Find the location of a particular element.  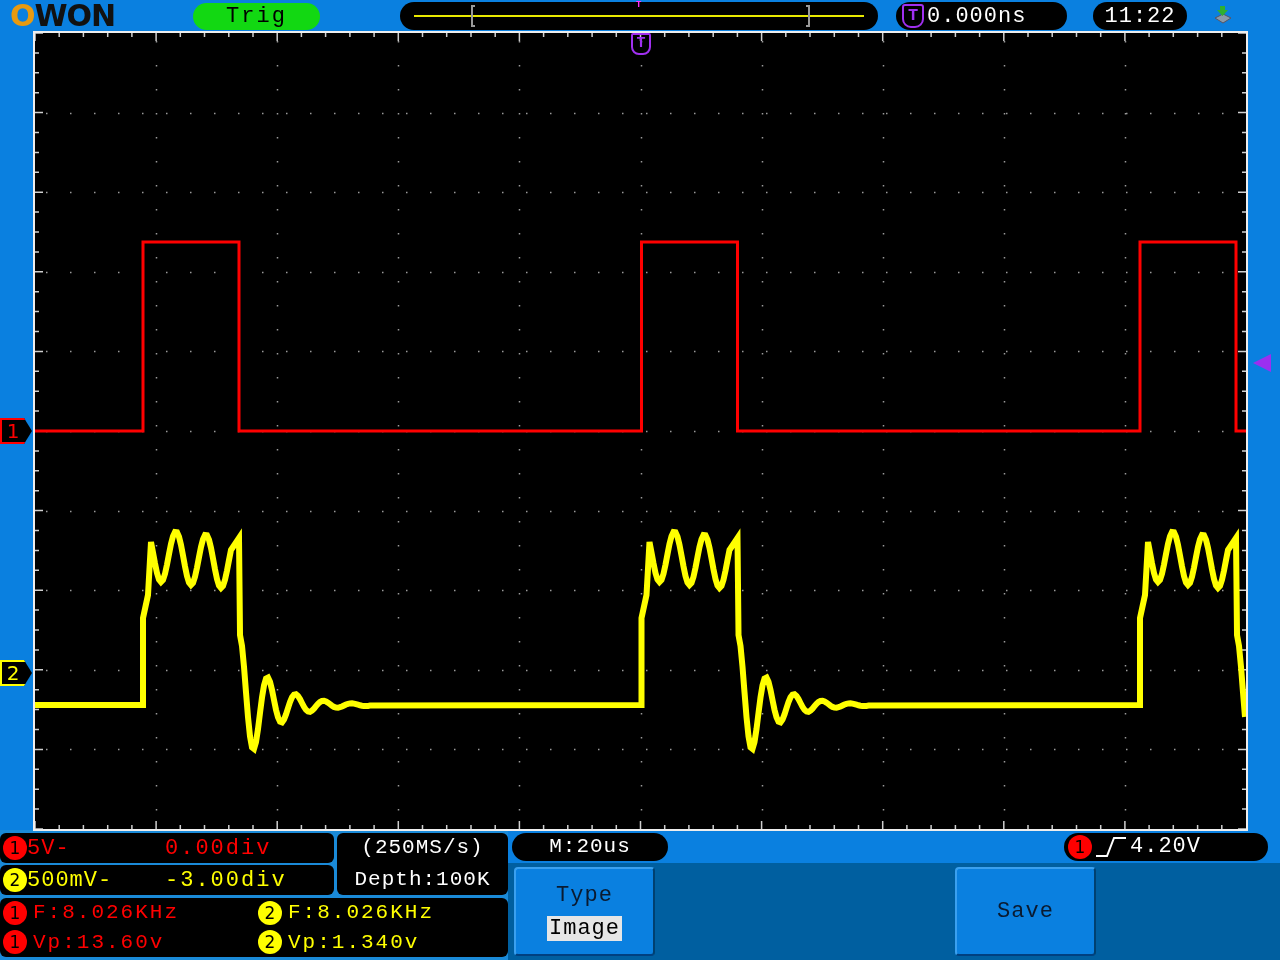

rising-edge-icon is located at coordinates (1111, 846).